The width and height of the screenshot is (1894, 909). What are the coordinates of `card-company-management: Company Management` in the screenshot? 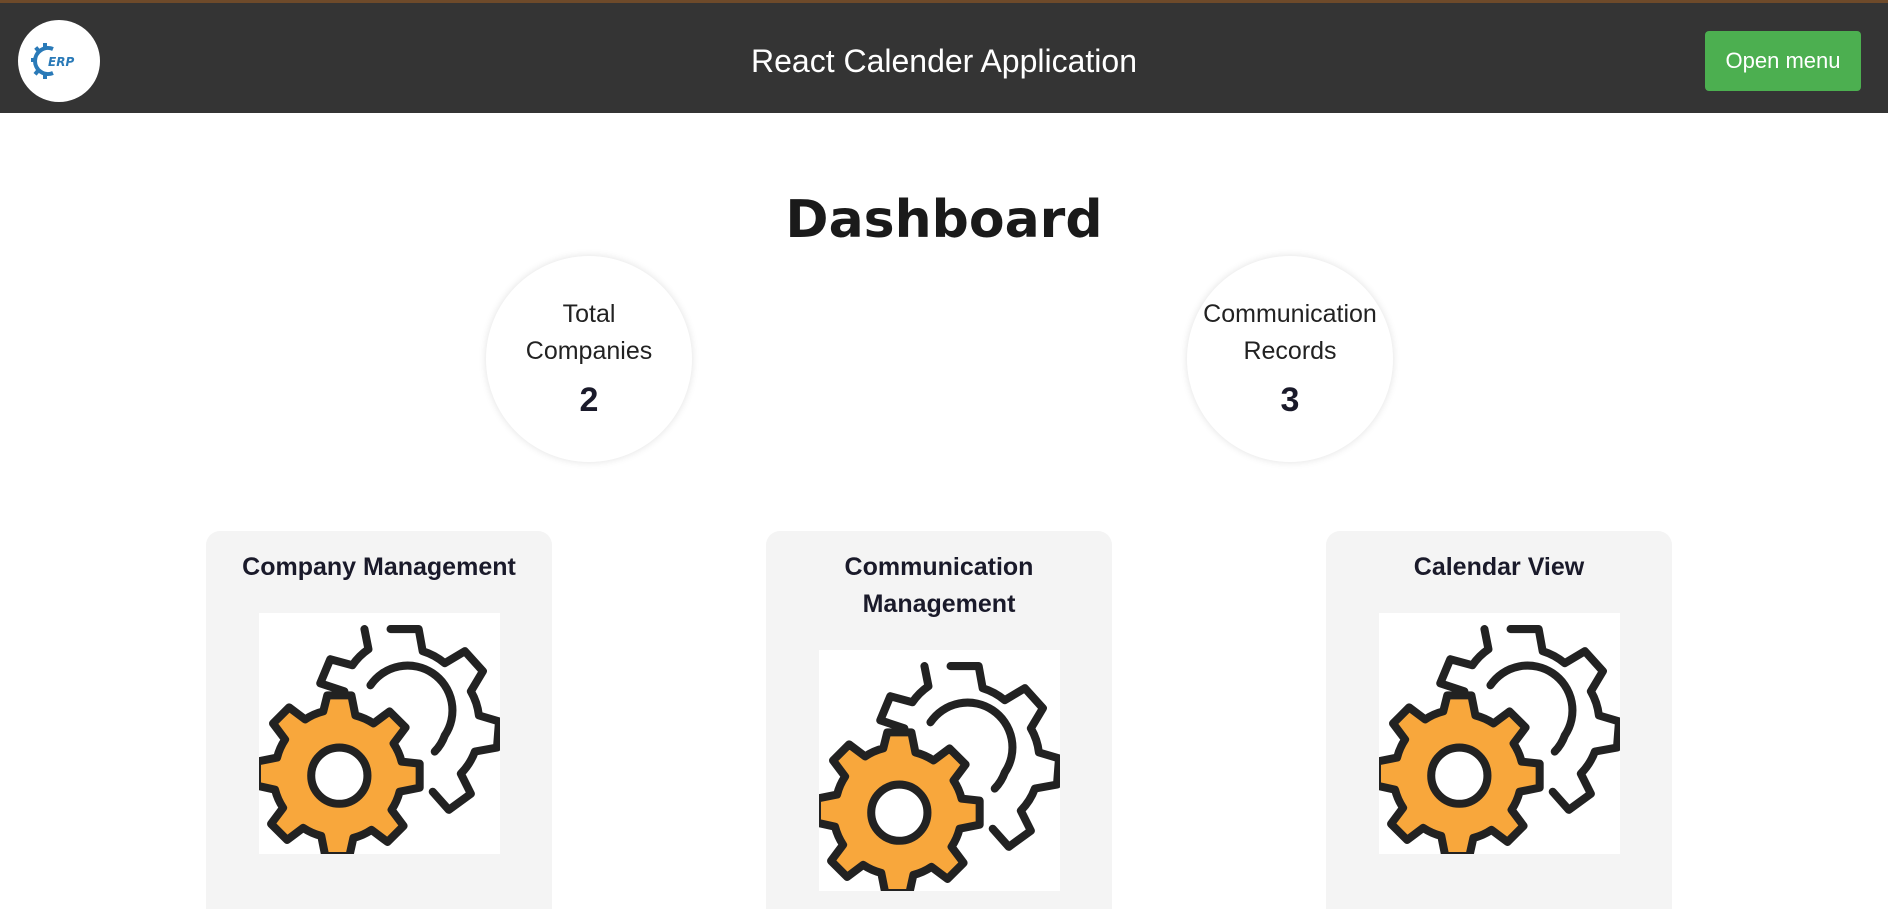 It's located at (379, 720).